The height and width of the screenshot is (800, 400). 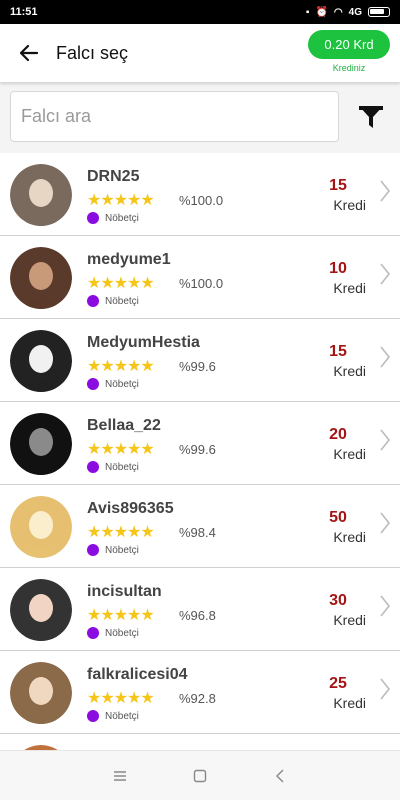 I want to click on reader-row: Bellaa_22 ★★★★★ %99.6 Nöbetçi 20 Kredi, so click(x=200, y=443).